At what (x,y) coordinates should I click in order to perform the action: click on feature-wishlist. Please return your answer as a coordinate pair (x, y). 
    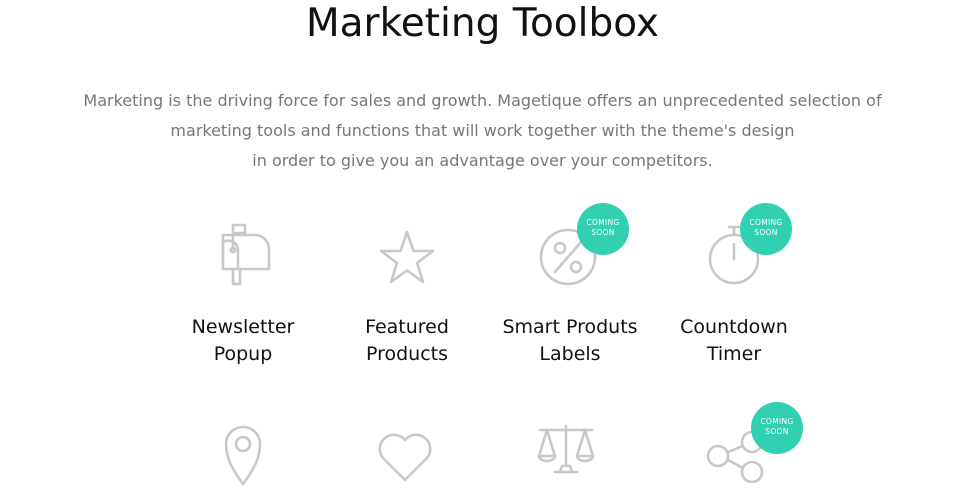
    Looking at the image, I should click on (405, 460).